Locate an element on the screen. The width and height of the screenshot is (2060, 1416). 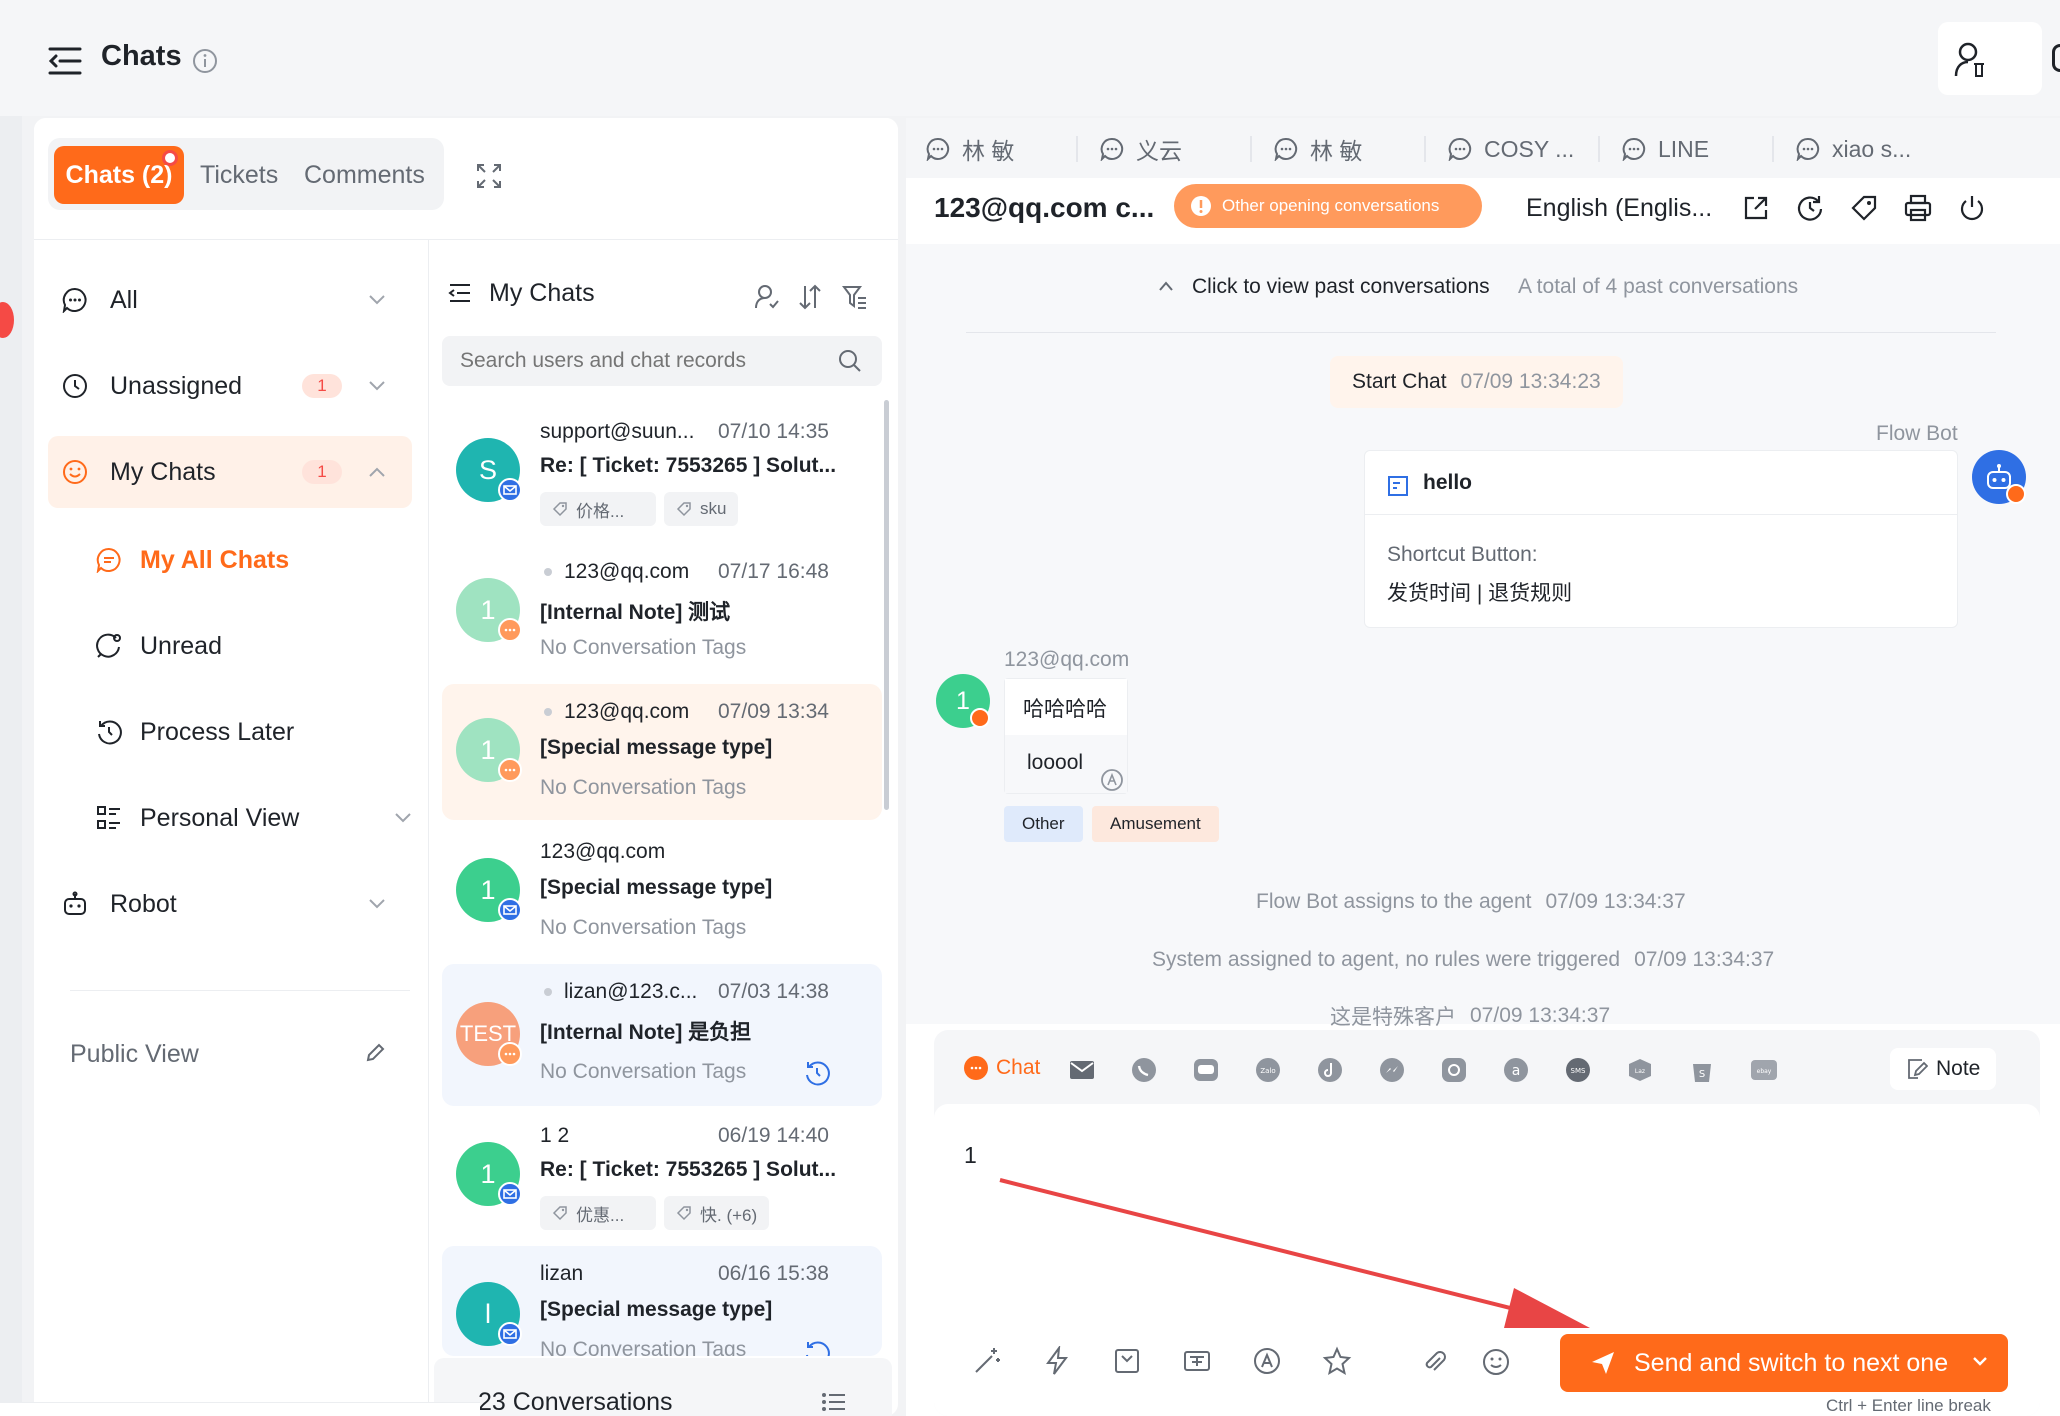
emoji-icon is located at coordinates (1496, 1362).